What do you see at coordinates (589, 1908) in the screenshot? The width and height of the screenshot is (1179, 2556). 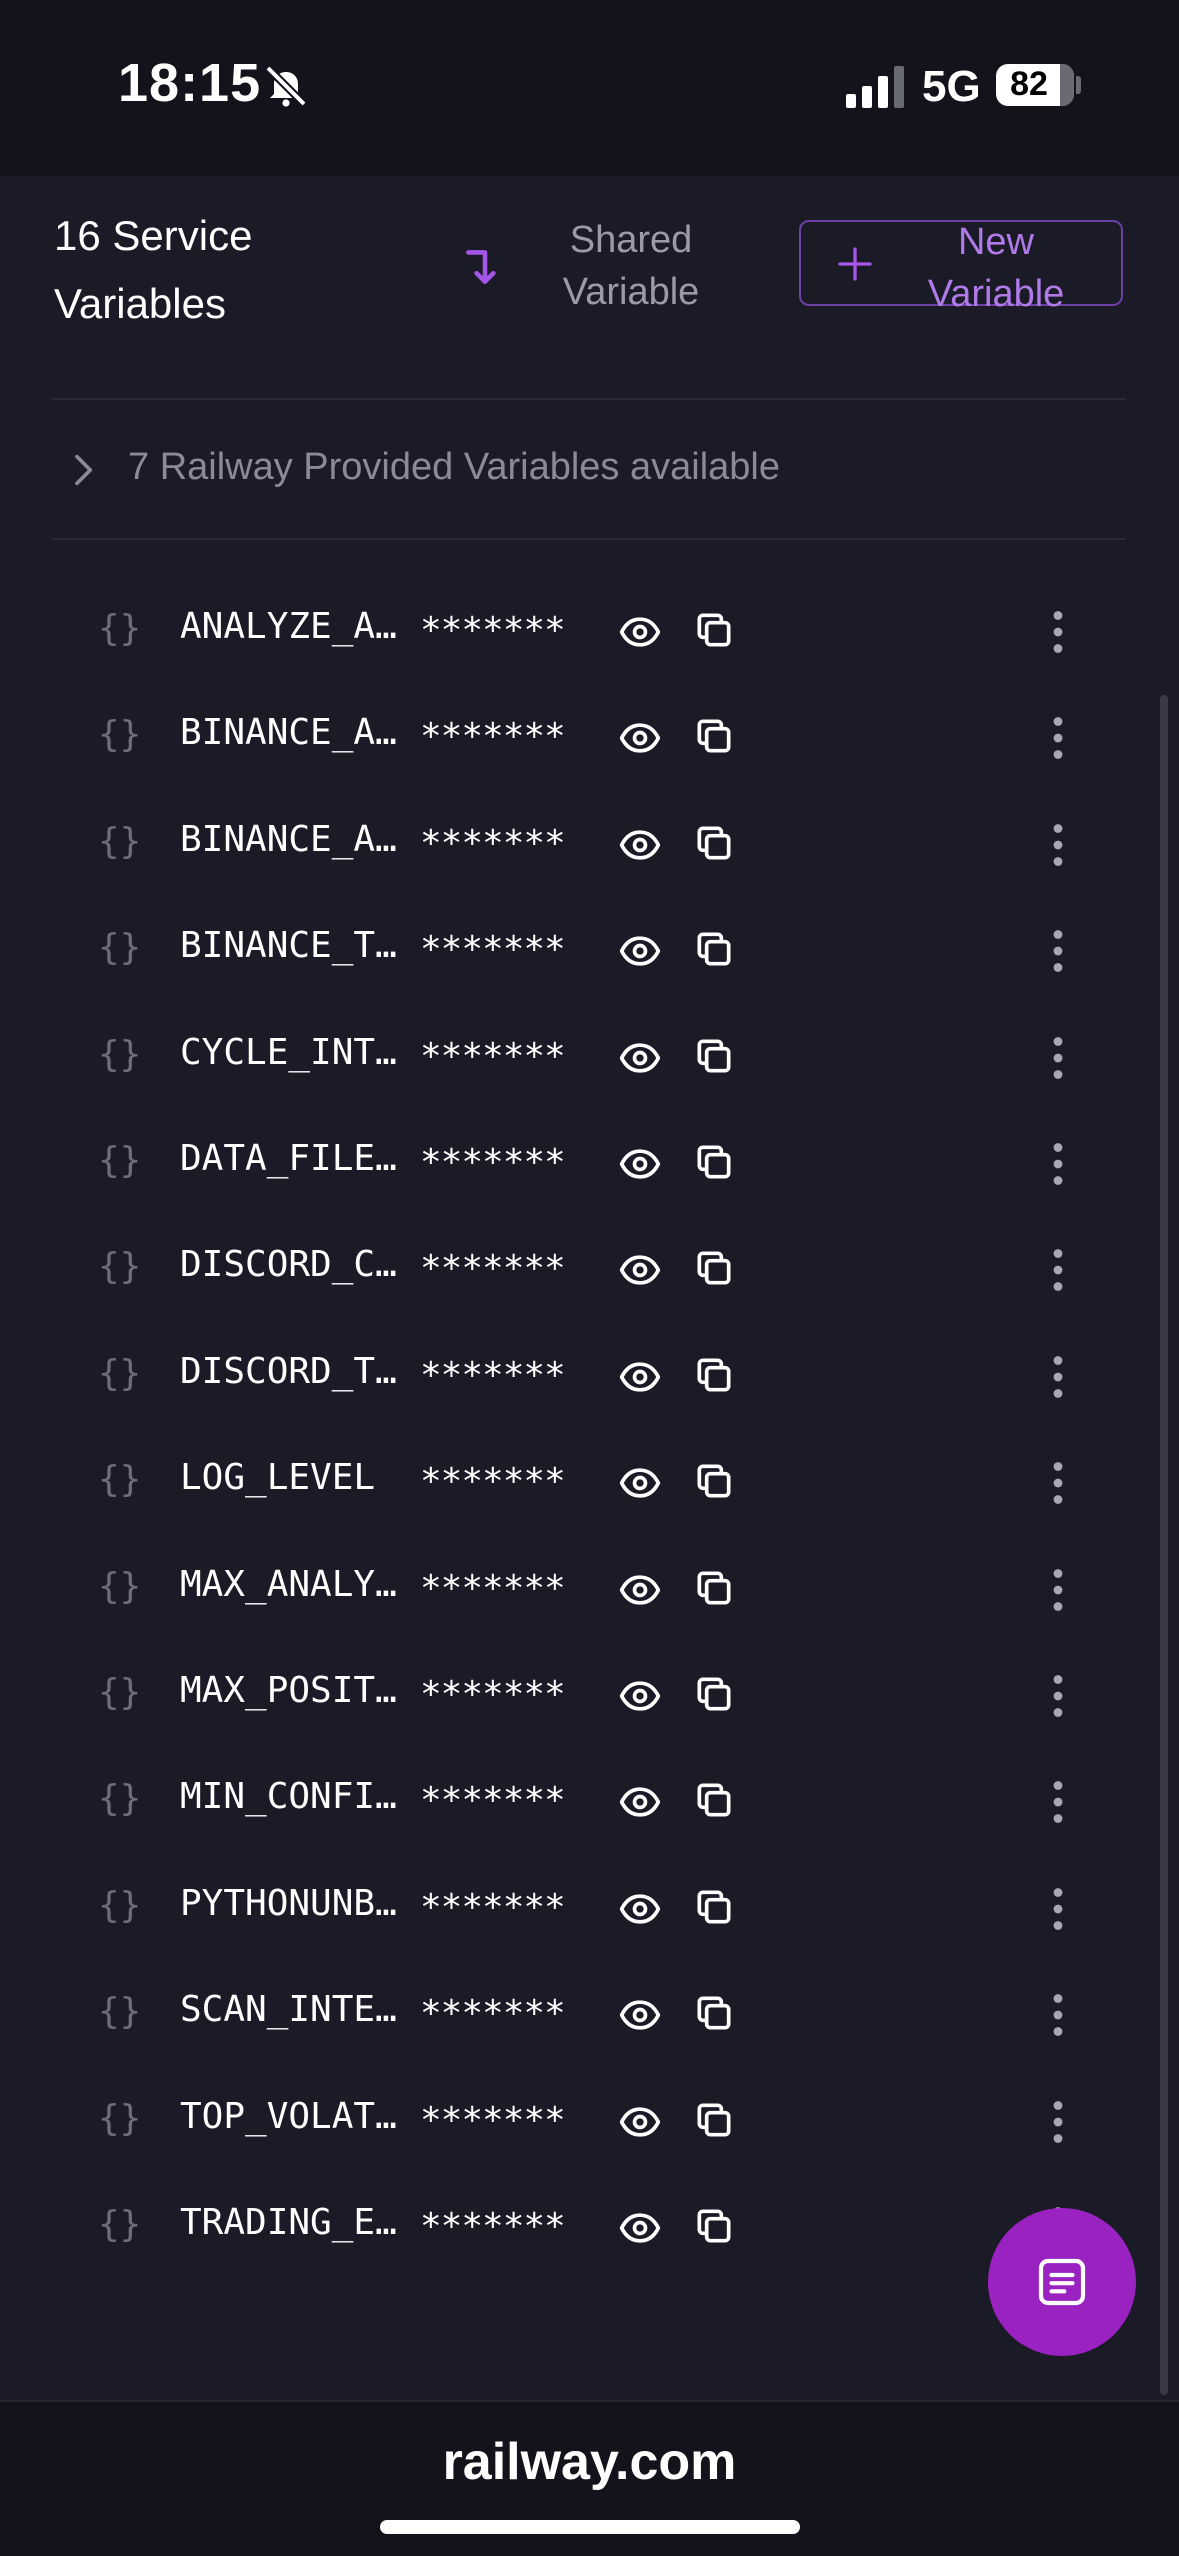 I see `variable-row: {} PYTHONUNB… *******` at bounding box center [589, 1908].